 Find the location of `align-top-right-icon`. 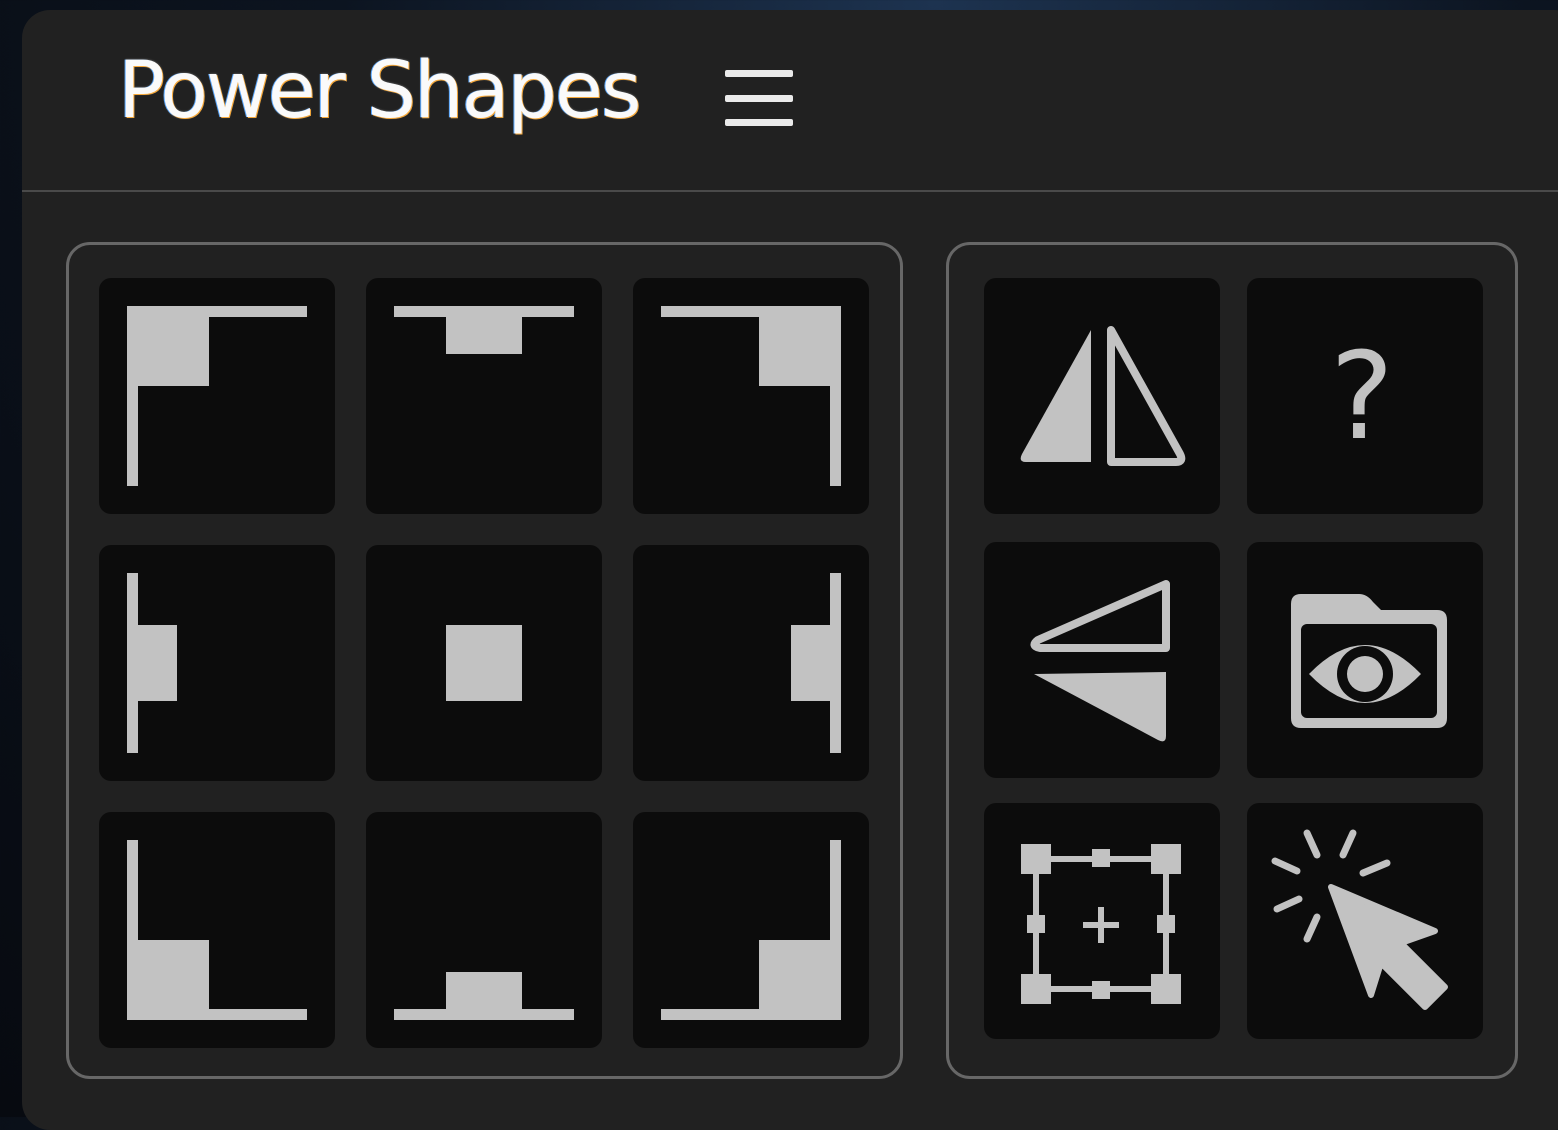

align-top-right-icon is located at coordinates (751, 396).